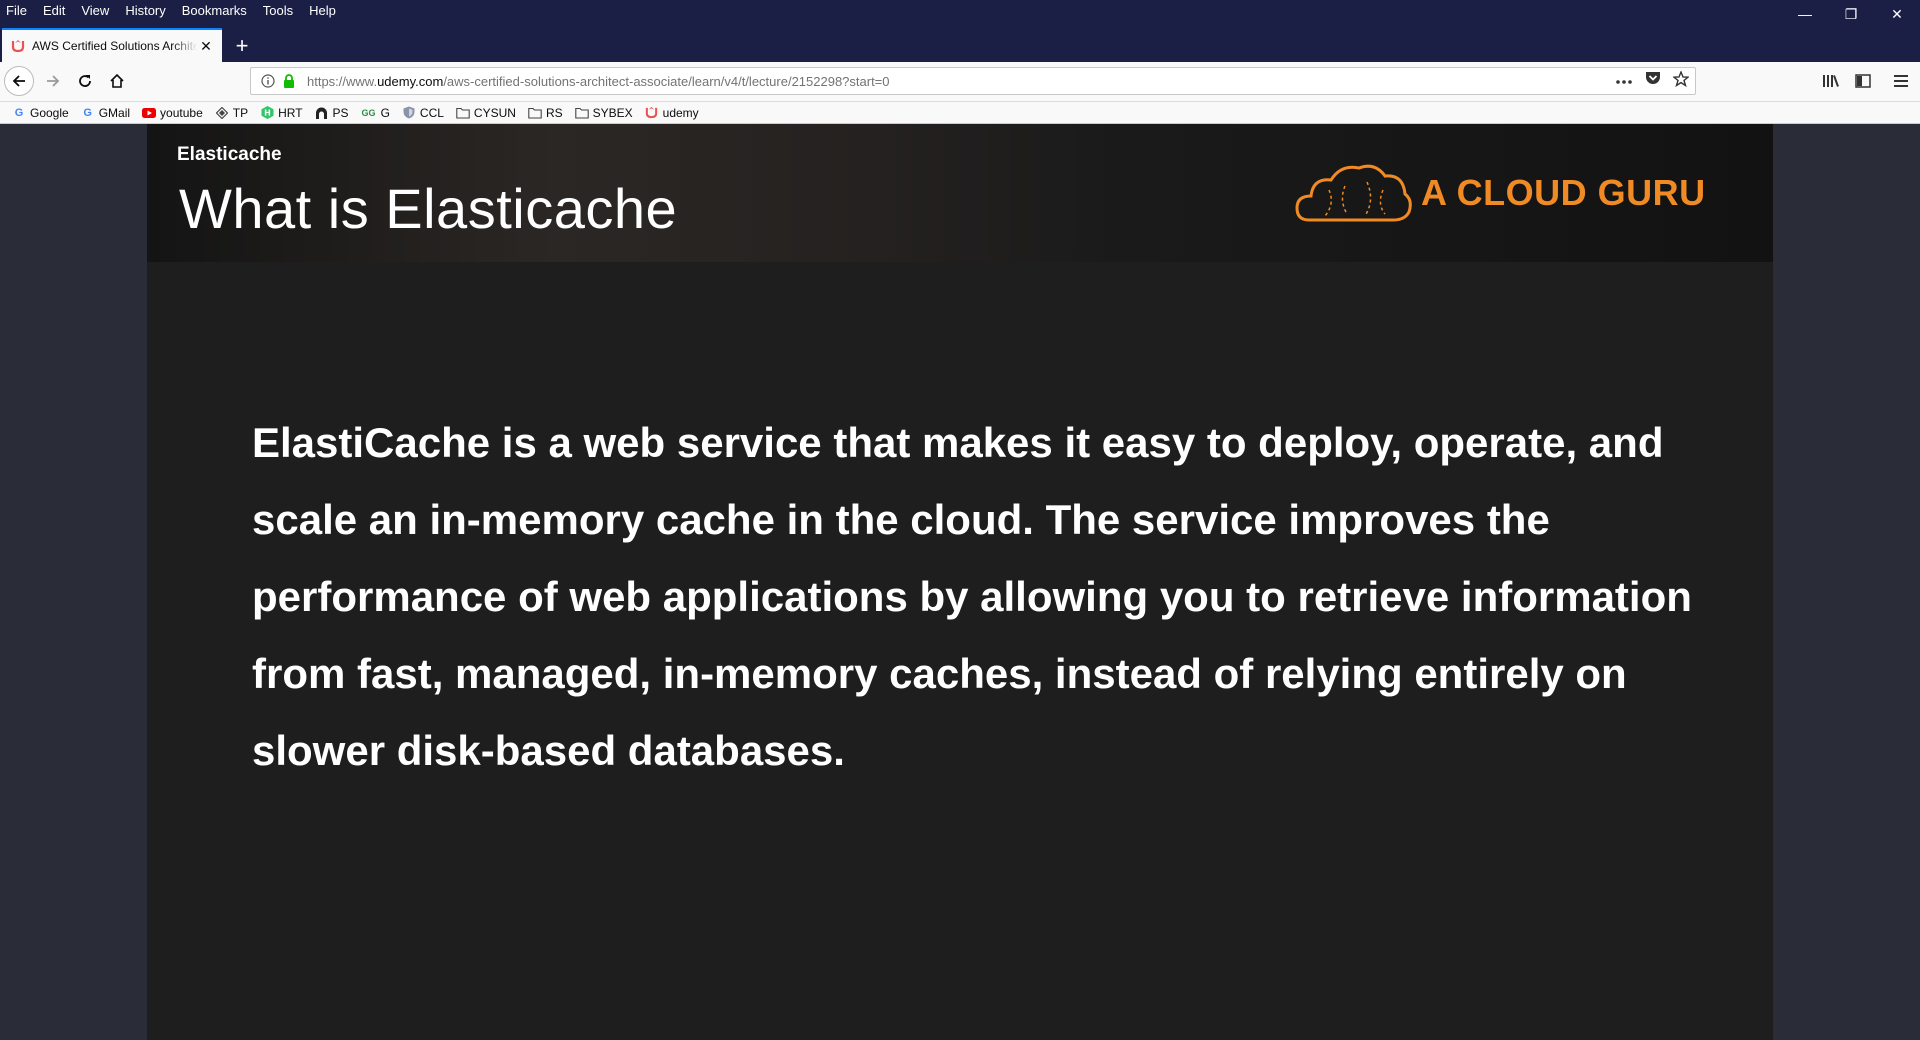 Image resolution: width=1920 pixels, height=1040 pixels. What do you see at coordinates (95, 11) in the screenshot?
I see `menu-view: View` at bounding box center [95, 11].